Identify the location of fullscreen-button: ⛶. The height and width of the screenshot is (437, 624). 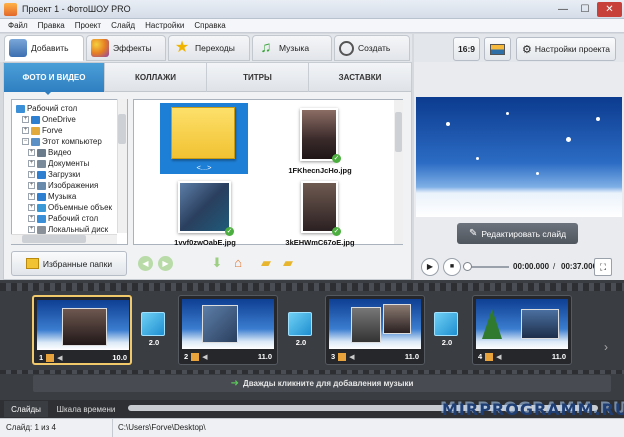
(603, 267).